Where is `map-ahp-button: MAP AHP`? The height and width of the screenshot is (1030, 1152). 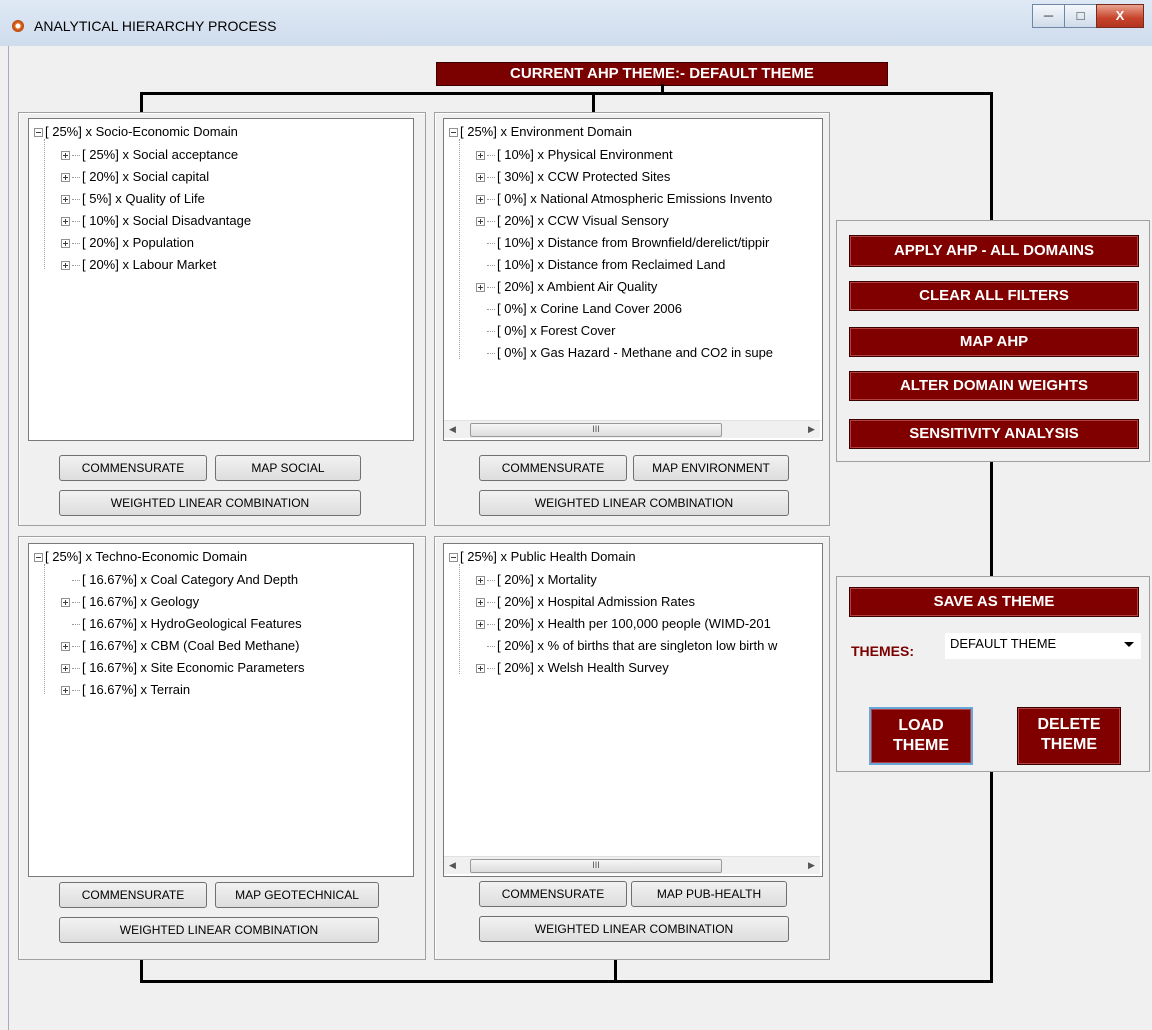 map-ahp-button: MAP AHP is located at coordinates (994, 342).